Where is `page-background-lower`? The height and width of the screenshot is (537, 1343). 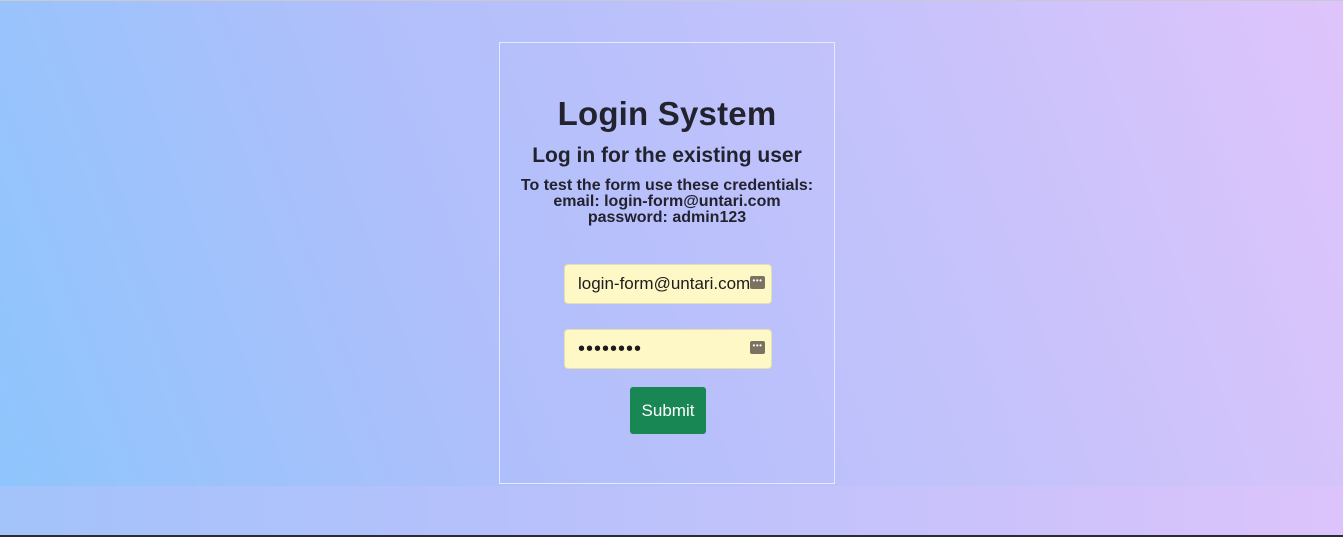
page-background-lower is located at coordinates (671, 510).